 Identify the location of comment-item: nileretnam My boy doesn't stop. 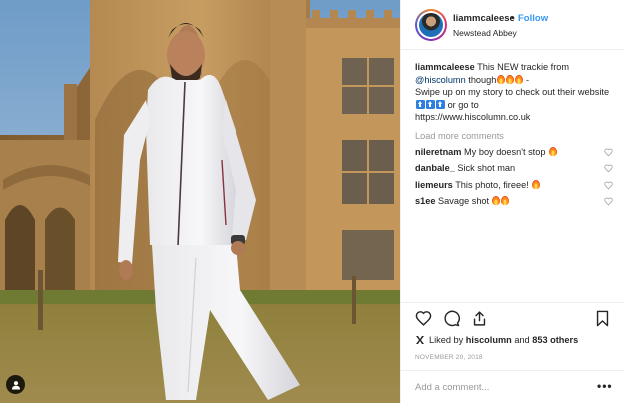
(514, 152).